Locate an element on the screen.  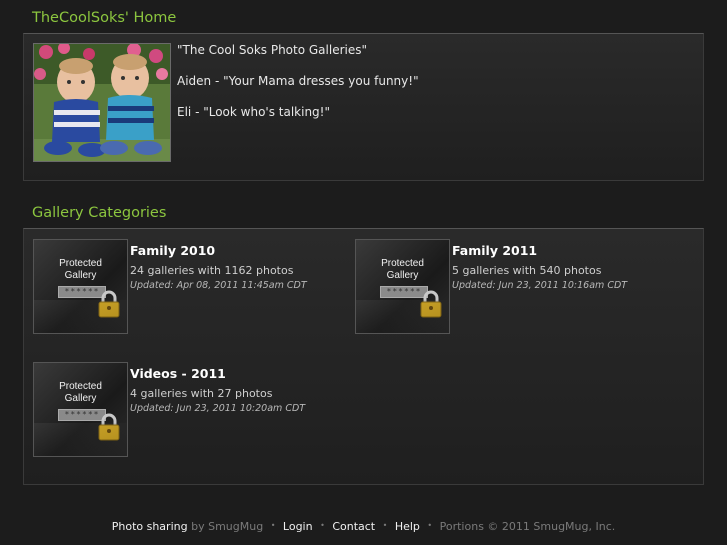
gallery-count: 5 galleries with 540 photos is located at coordinates (527, 270).